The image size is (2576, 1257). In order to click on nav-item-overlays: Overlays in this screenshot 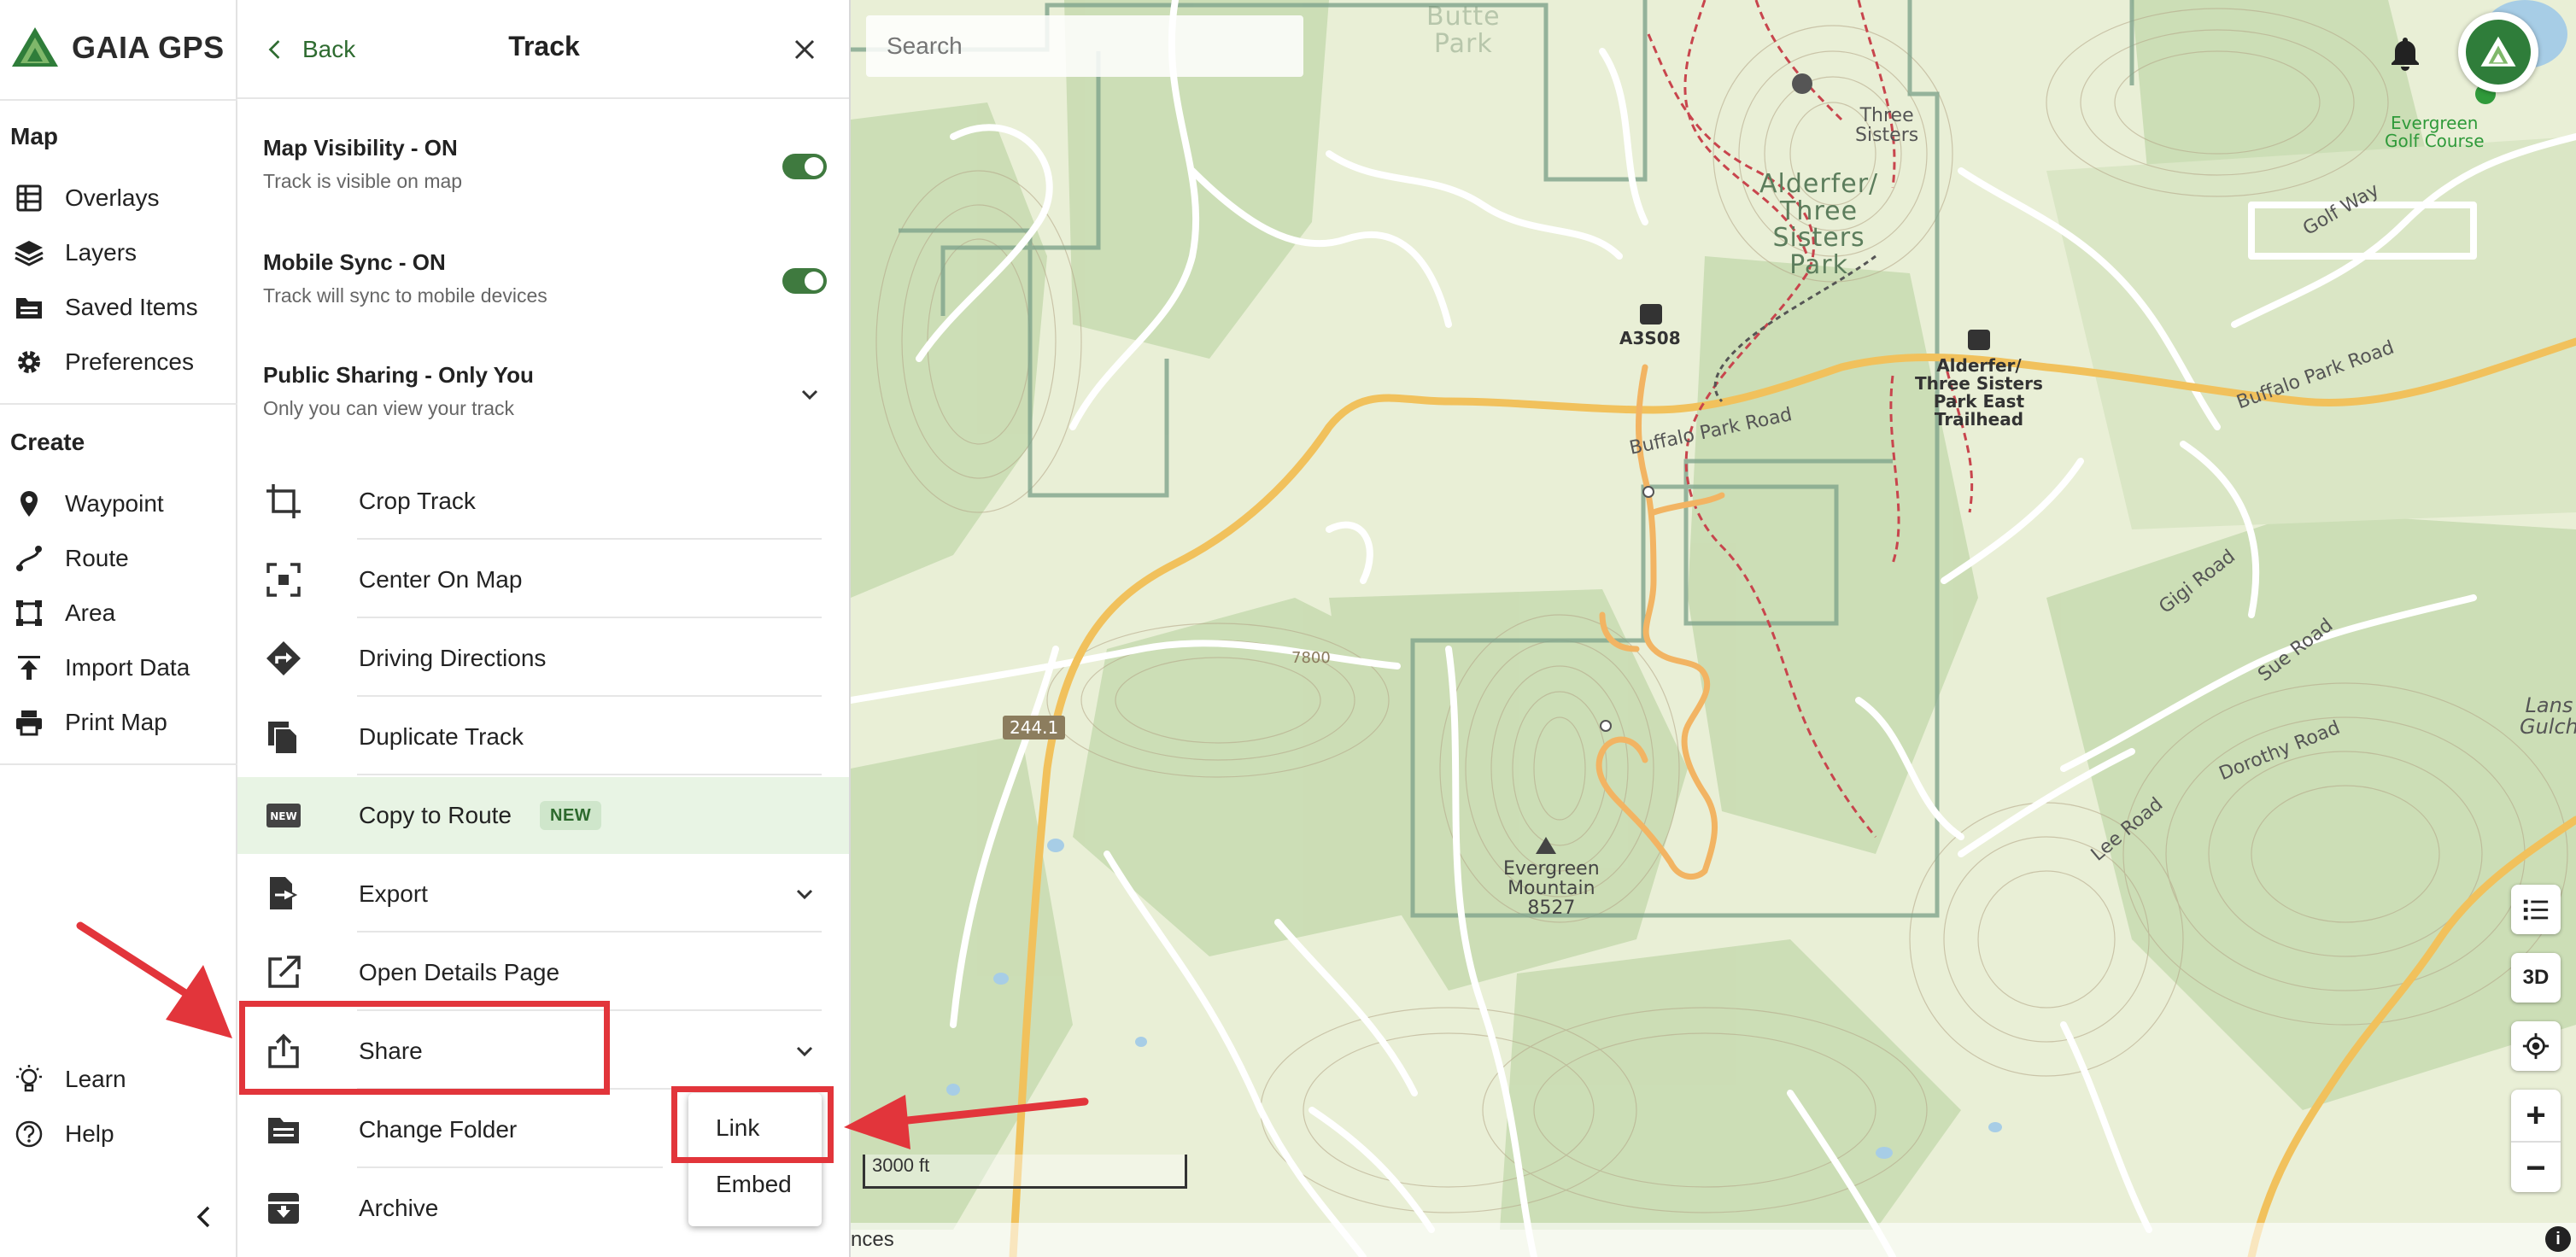, I will do `click(119, 198)`.